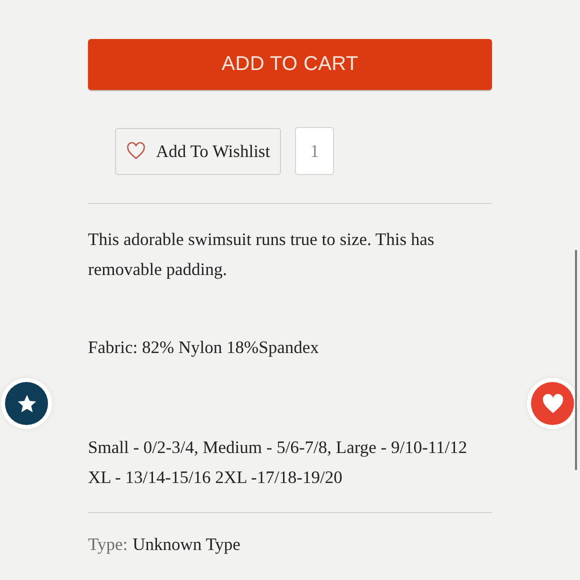 The width and height of the screenshot is (580, 580). I want to click on add-to-wishlist-button: Add To Wishlist, so click(198, 151).